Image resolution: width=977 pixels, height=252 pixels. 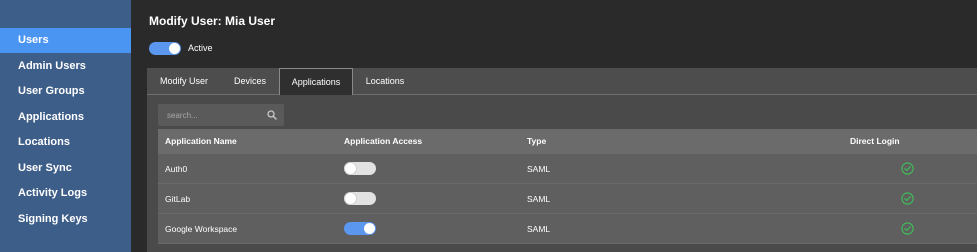 I want to click on sidebar-item-signing-keys: Signing Keys, so click(x=65, y=219).